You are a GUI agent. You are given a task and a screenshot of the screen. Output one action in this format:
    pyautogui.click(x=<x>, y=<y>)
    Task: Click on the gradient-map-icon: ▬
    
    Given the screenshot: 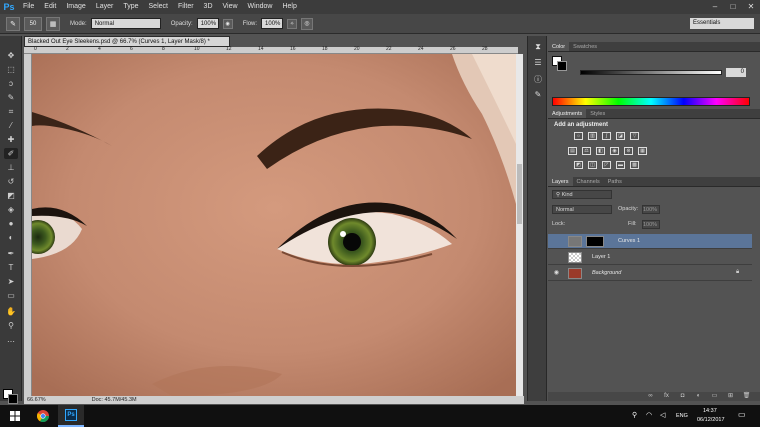 What is the action you would take?
    pyautogui.click(x=620, y=165)
    